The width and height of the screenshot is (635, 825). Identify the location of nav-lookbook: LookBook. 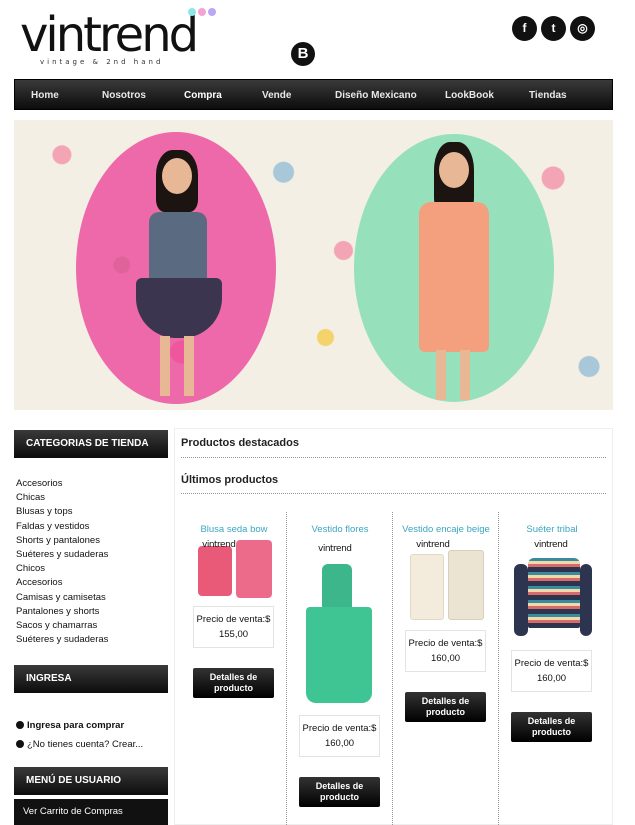
(469, 95).